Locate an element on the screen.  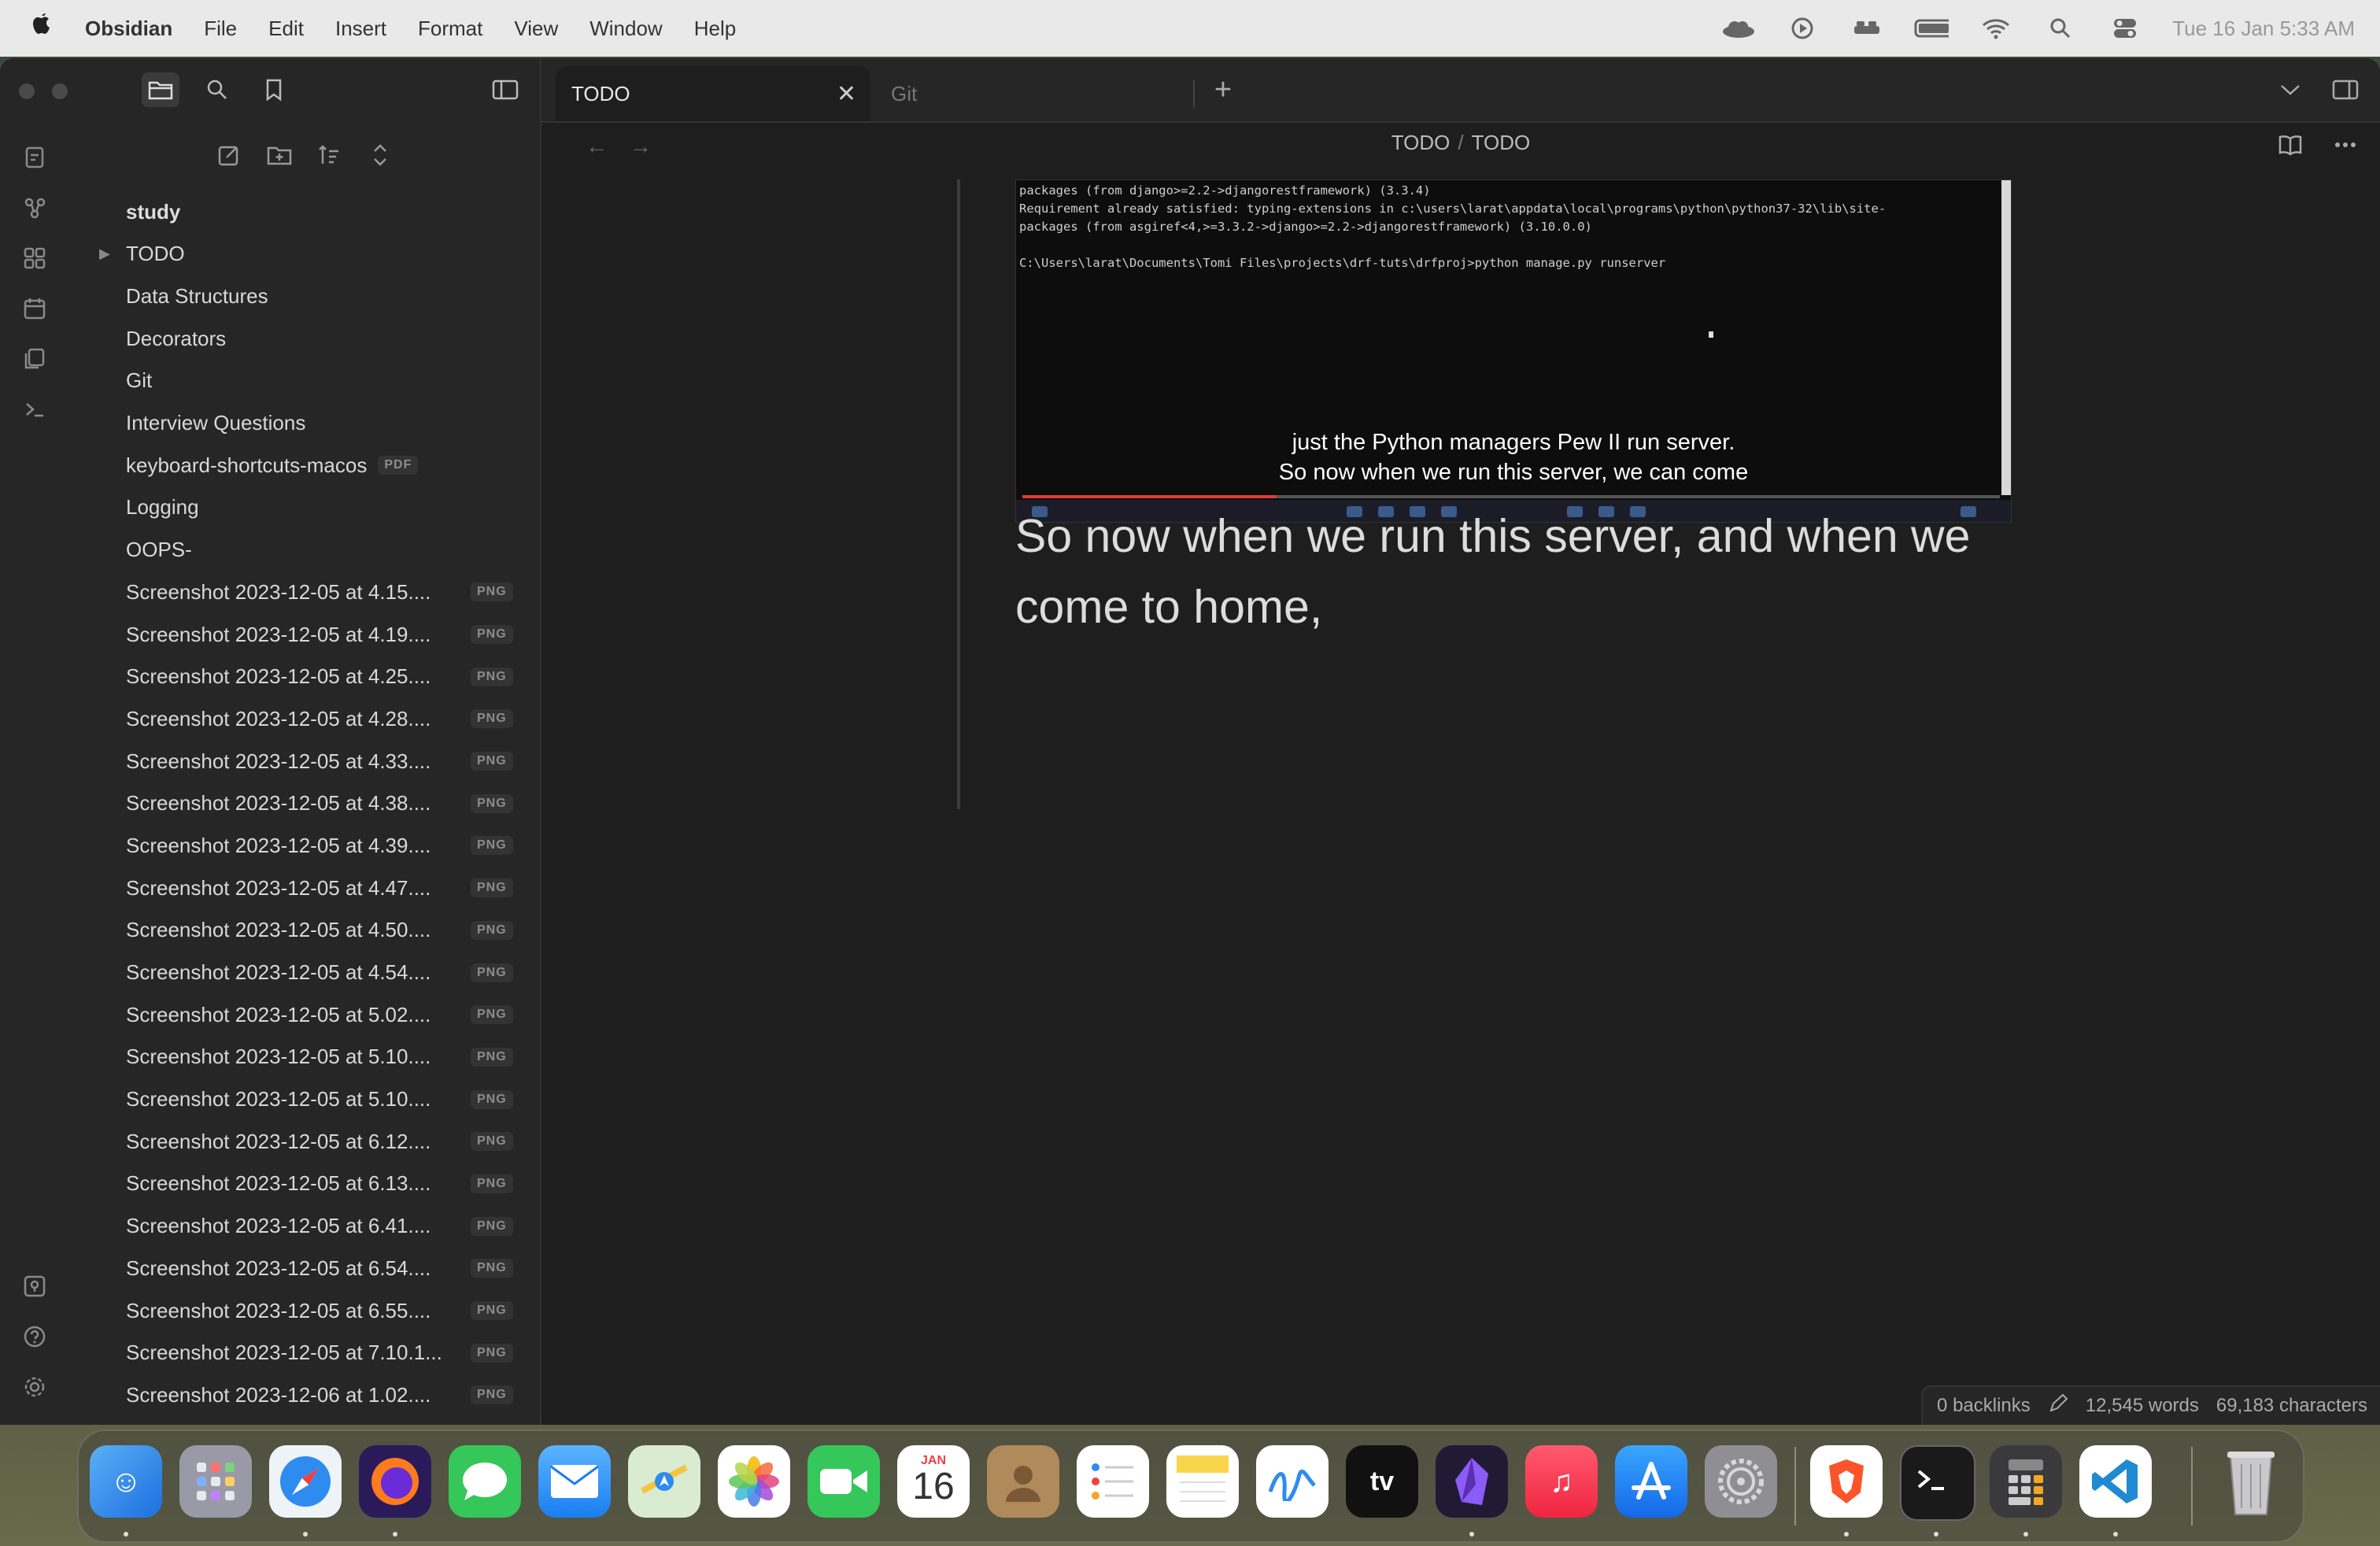
file-item: Screenshot 2023-12-05 at 4.54.... PNG is located at coordinates (304, 973).